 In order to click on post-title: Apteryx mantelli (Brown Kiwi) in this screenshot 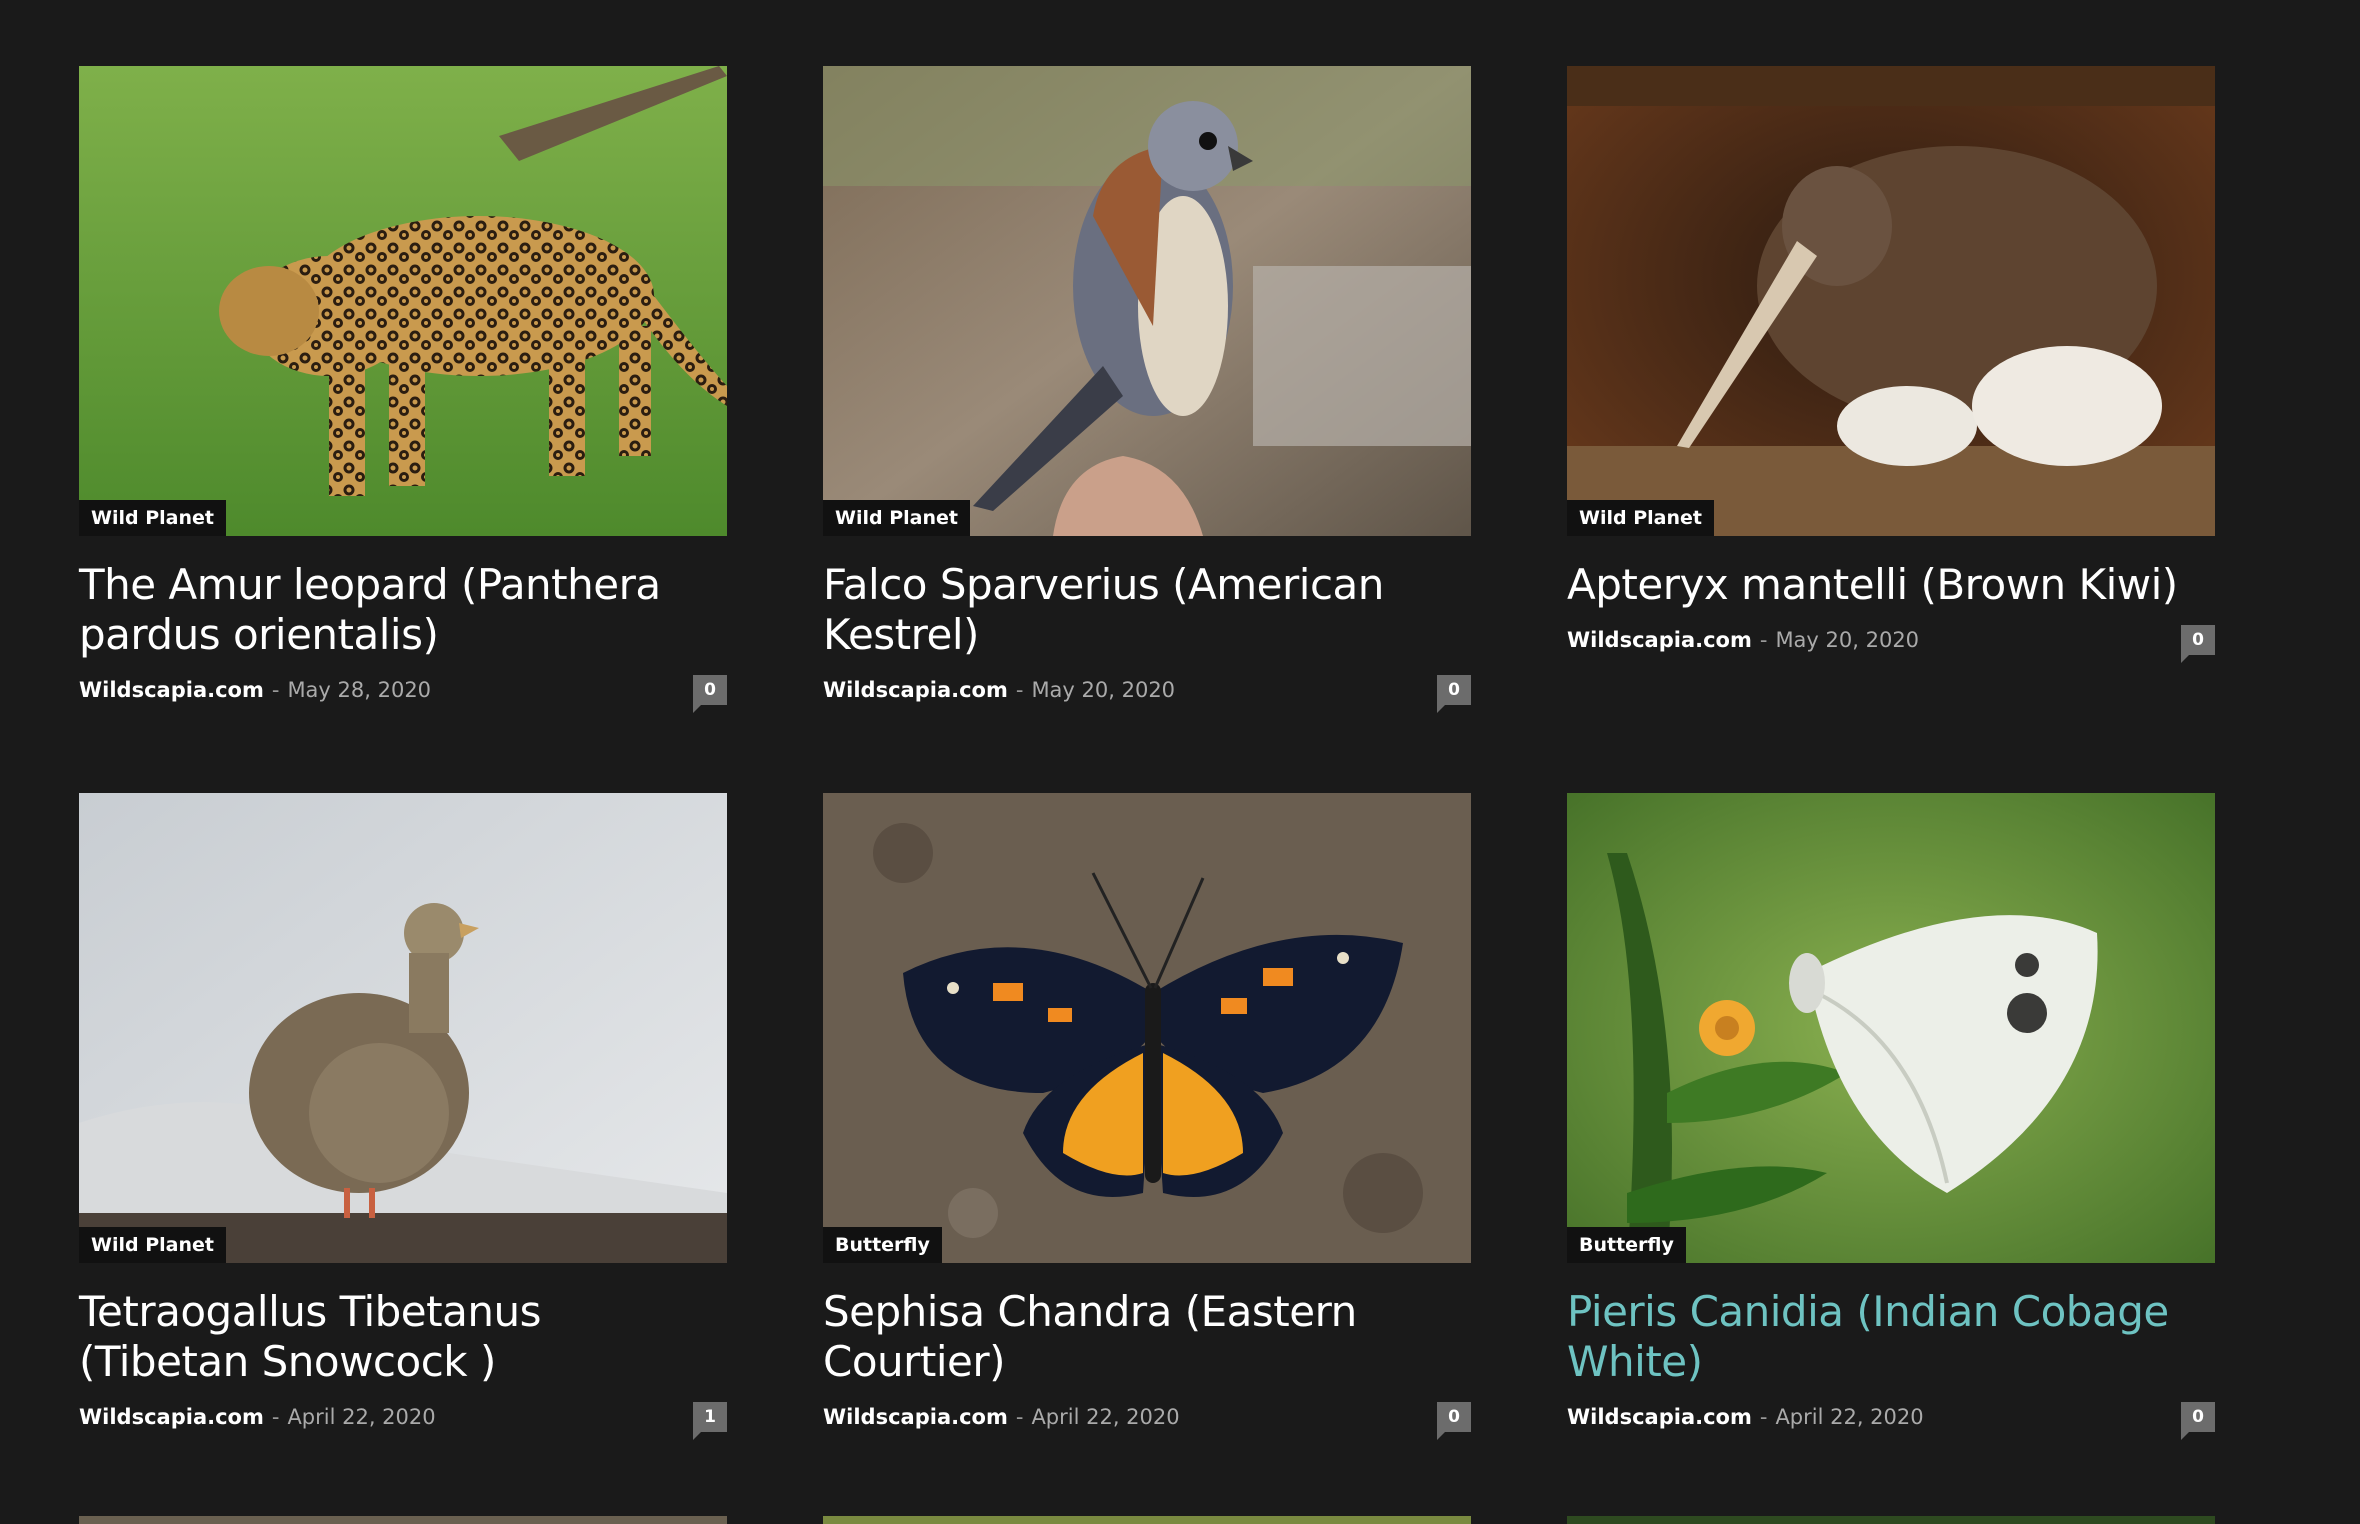, I will do `click(1887, 585)`.